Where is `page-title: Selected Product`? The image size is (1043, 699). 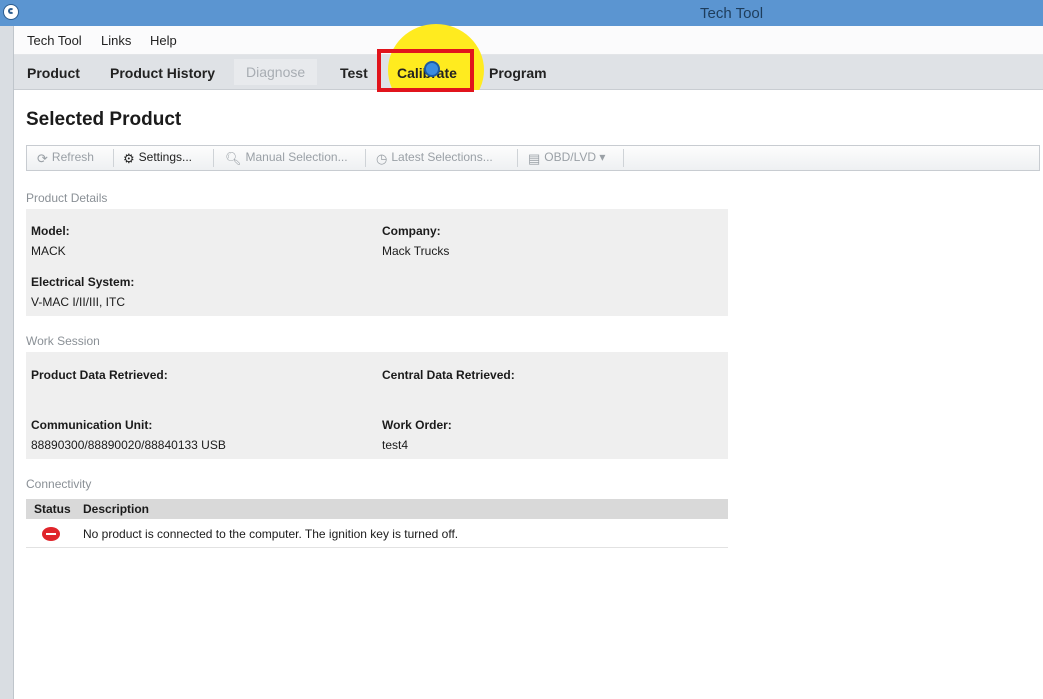 page-title: Selected Product is located at coordinates (104, 119).